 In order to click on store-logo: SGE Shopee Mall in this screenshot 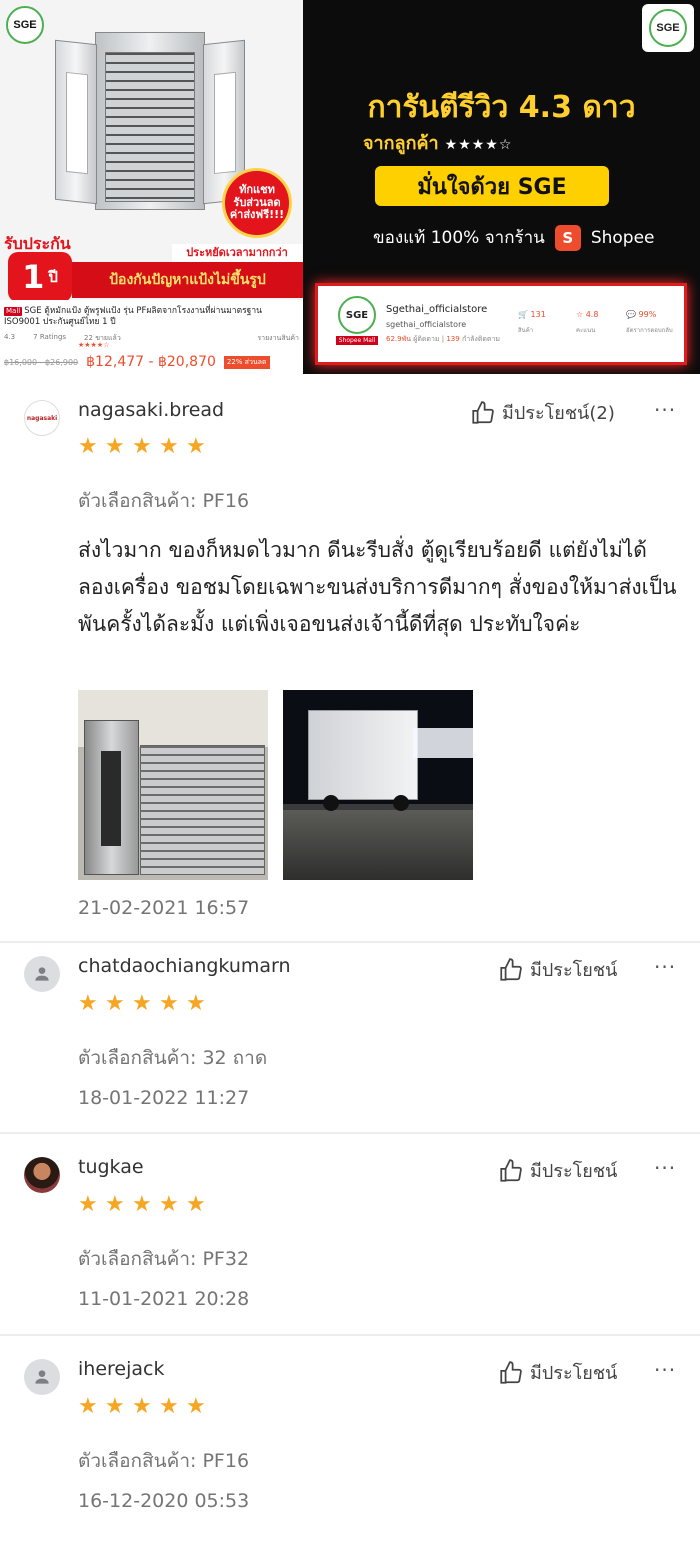, I will do `click(357, 323)`.